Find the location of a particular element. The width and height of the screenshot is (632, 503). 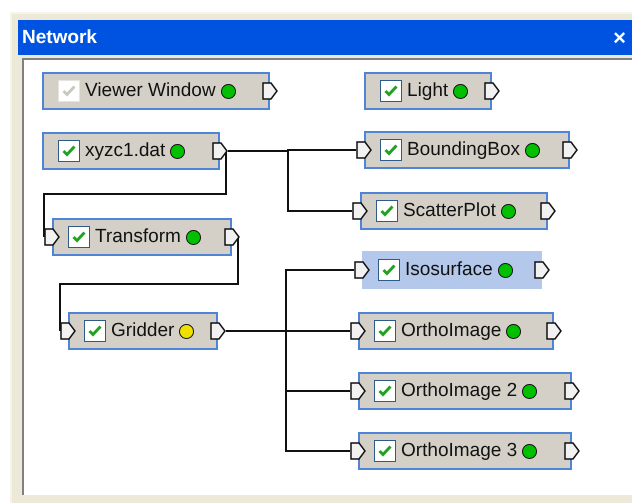

module-label: xyzc1.dat is located at coordinates (125, 151).